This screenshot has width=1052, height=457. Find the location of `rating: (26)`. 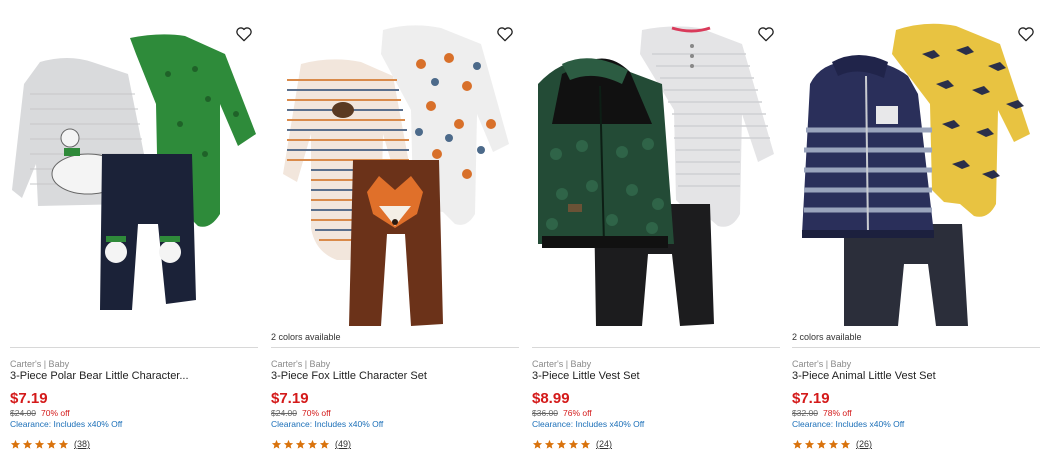

rating: (26) is located at coordinates (832, 444).